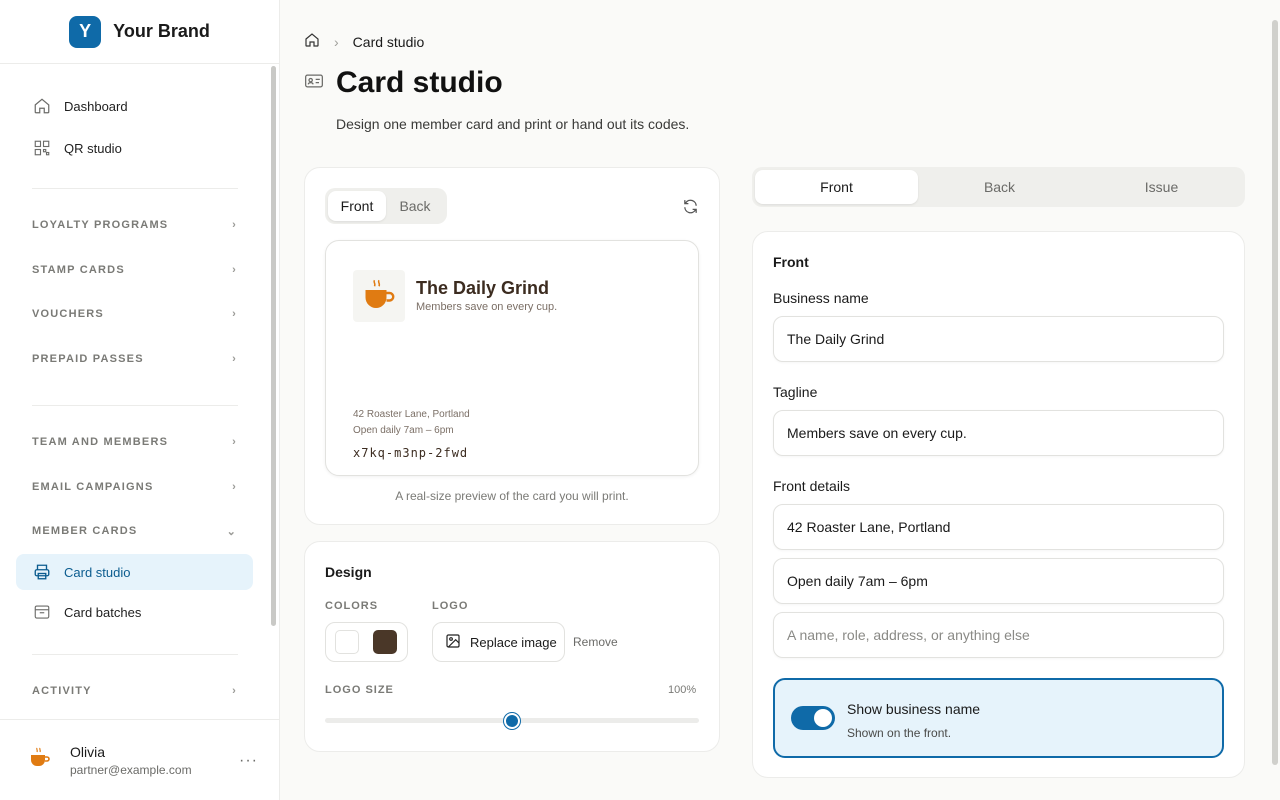  I want to click on archive-icon, so click(42, 612).